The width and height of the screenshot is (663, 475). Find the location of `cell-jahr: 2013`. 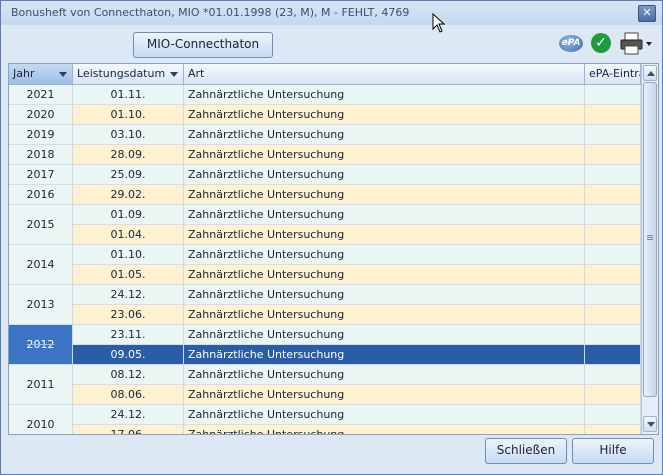

cell-jahr: 2013 is located at coordinates (41, 305).